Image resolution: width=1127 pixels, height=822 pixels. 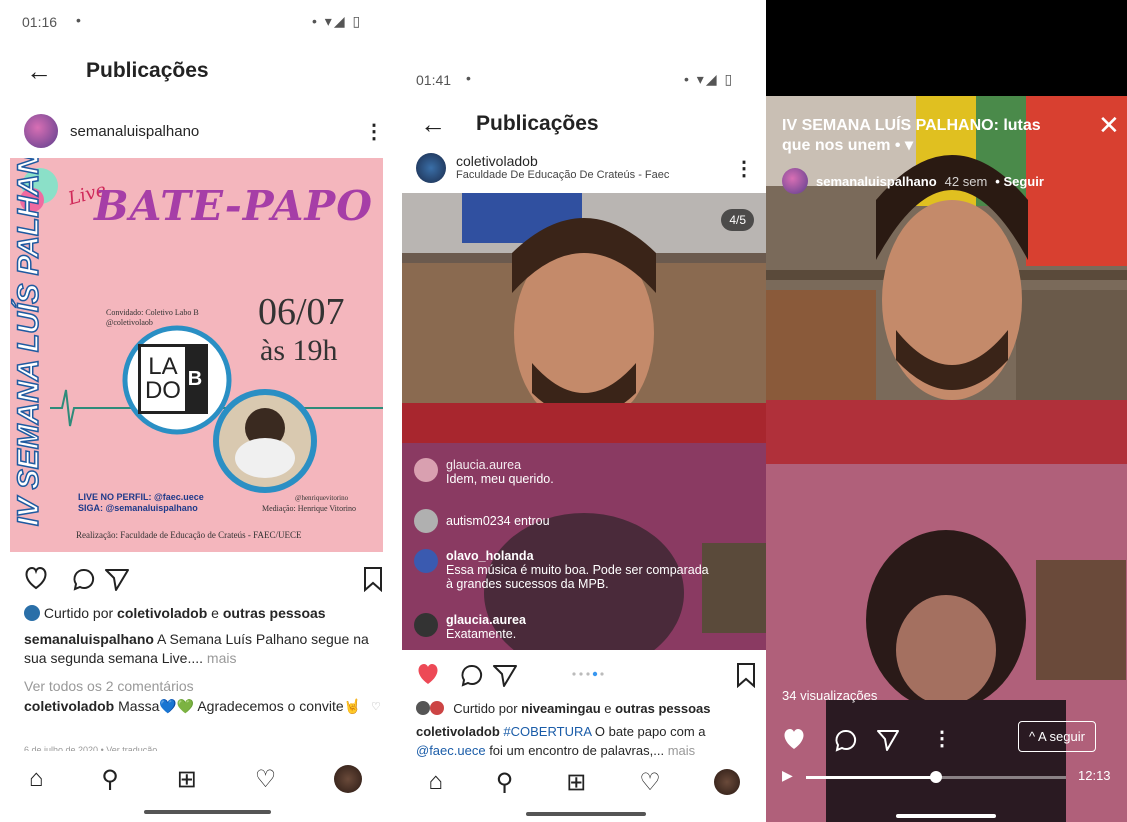 What do you see at coordinates (560, 708) in the screenshot?
I see `liked-user: niveamingau` at bounding box center [560, 708].